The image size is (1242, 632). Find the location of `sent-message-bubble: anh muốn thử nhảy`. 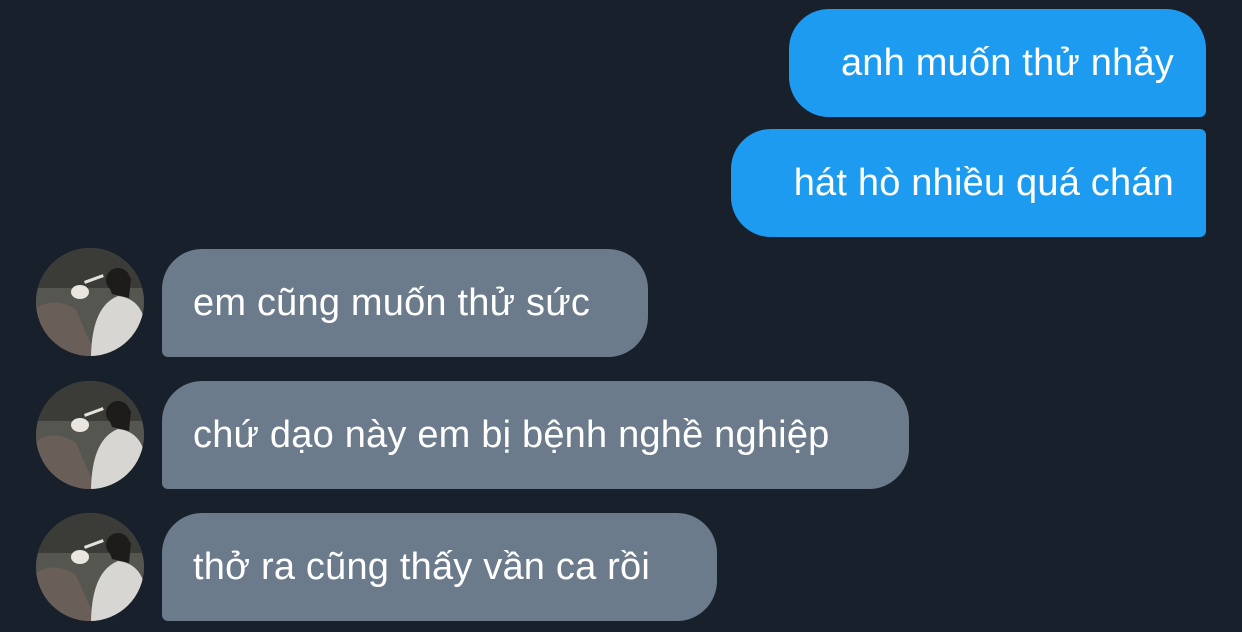

sent-message-bubble: anh muốn thử nhảy is located at coordinates (997, 63).